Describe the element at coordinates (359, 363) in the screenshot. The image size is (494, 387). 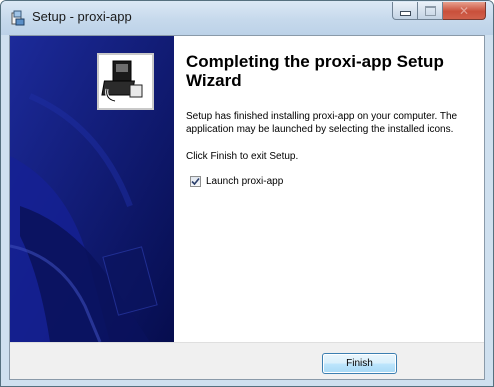
I see `finish-button: Finish` at that location.